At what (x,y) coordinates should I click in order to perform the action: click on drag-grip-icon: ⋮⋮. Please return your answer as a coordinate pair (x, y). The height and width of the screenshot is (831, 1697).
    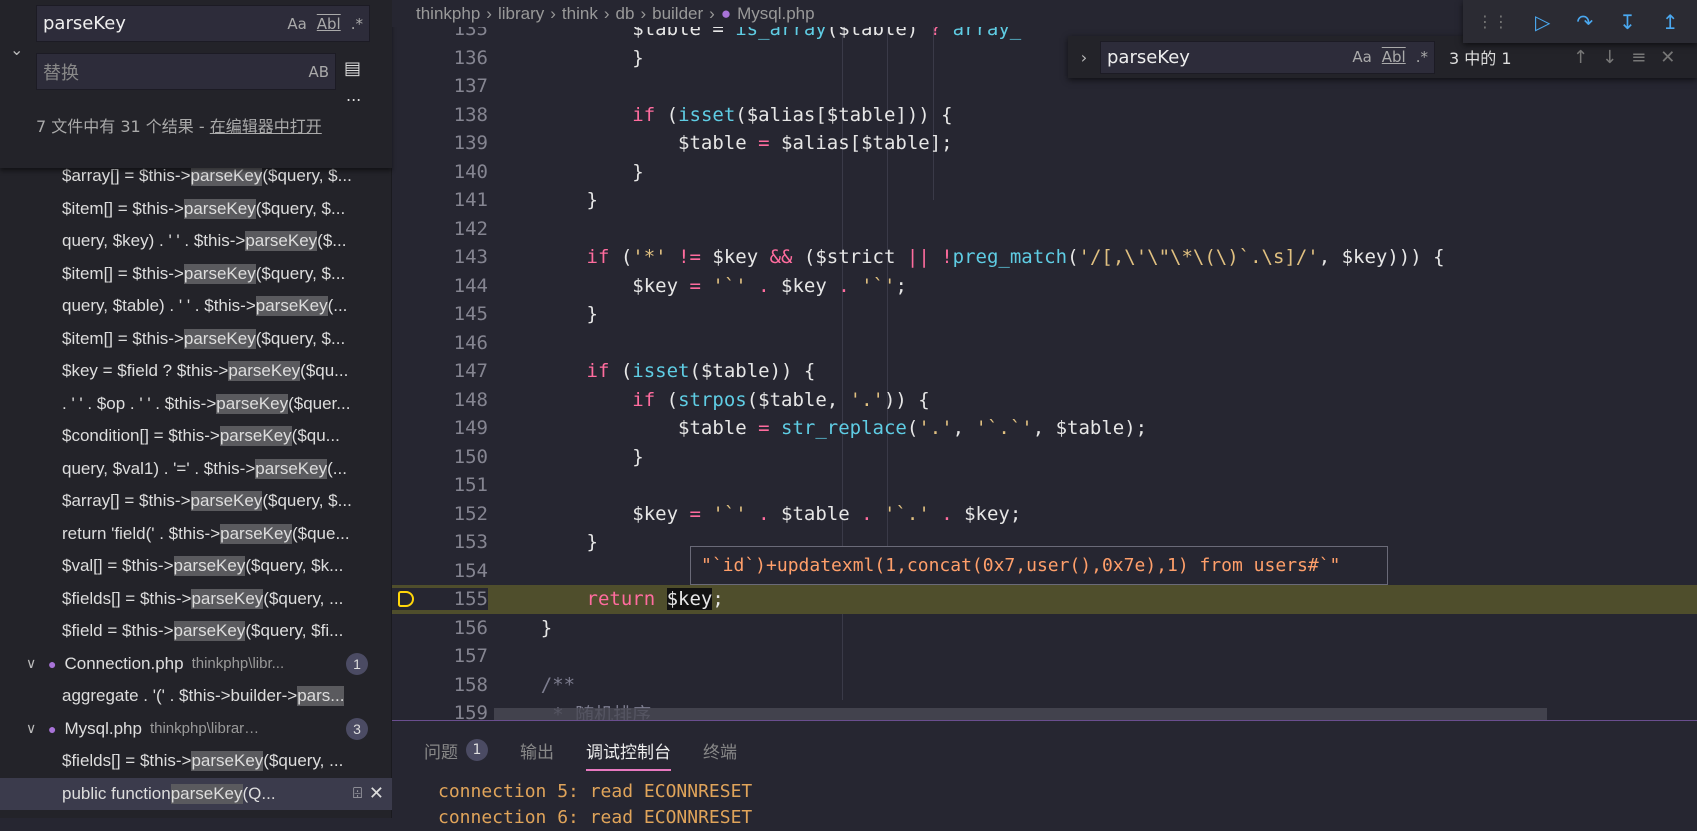
    Looking at the image, I should click on (1493, 21).